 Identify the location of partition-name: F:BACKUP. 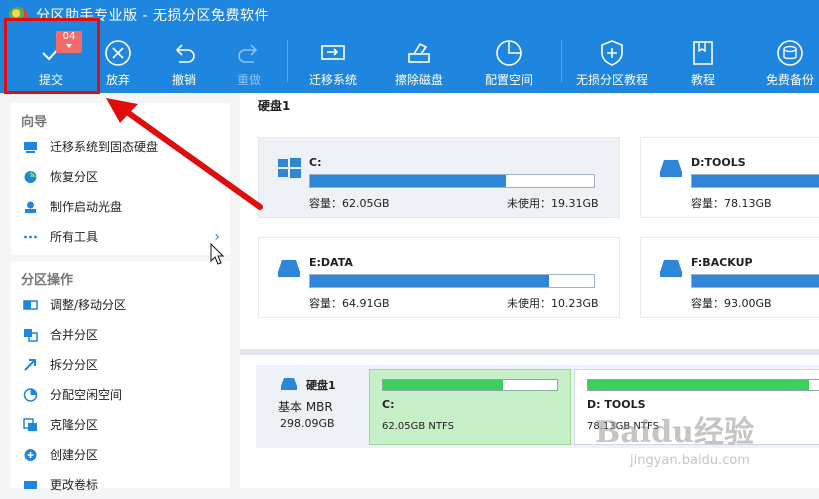
(722, 262).